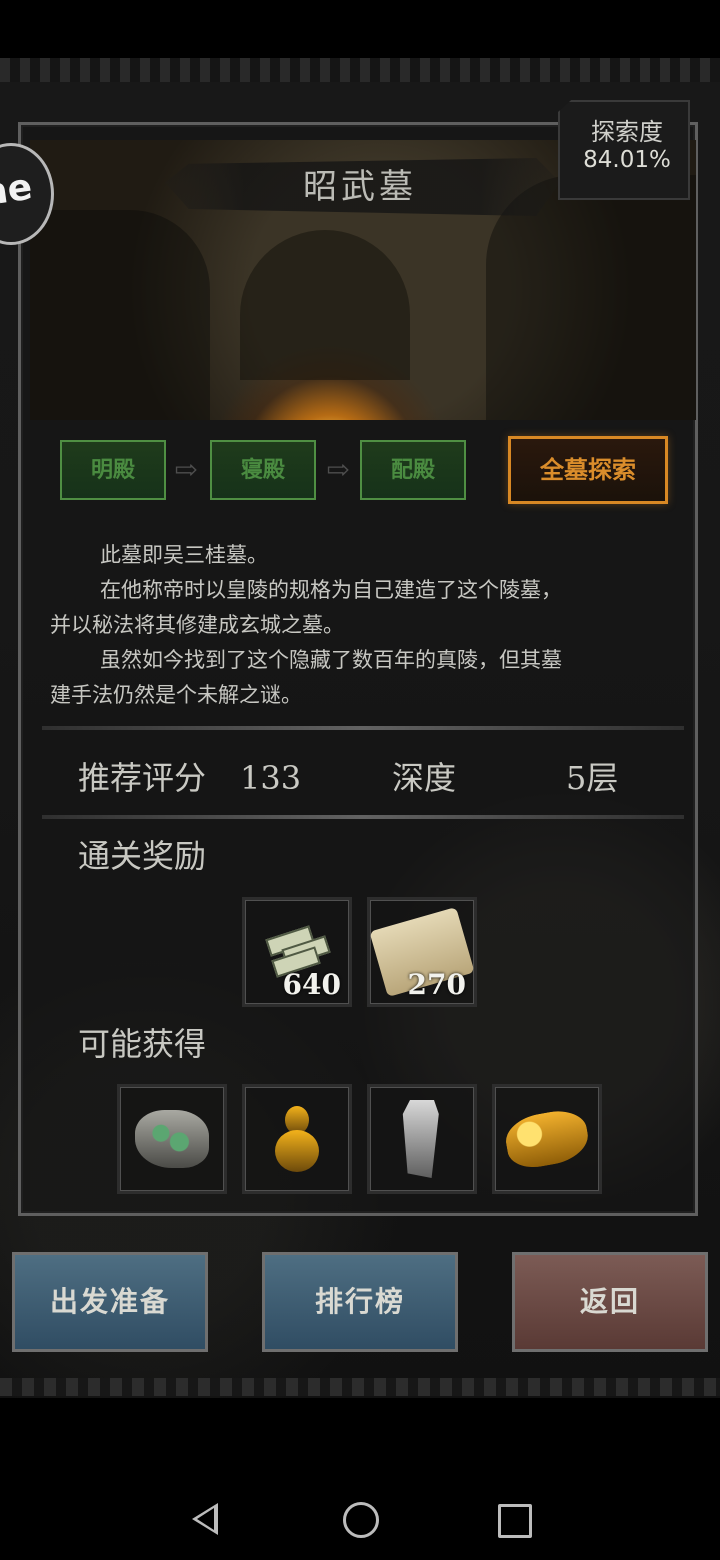 This screenshot has width=720, height=1560. Describe the element at coordinates (110, 1302) in the screenshot. I see `prepare-button: 出发准备` at that location.